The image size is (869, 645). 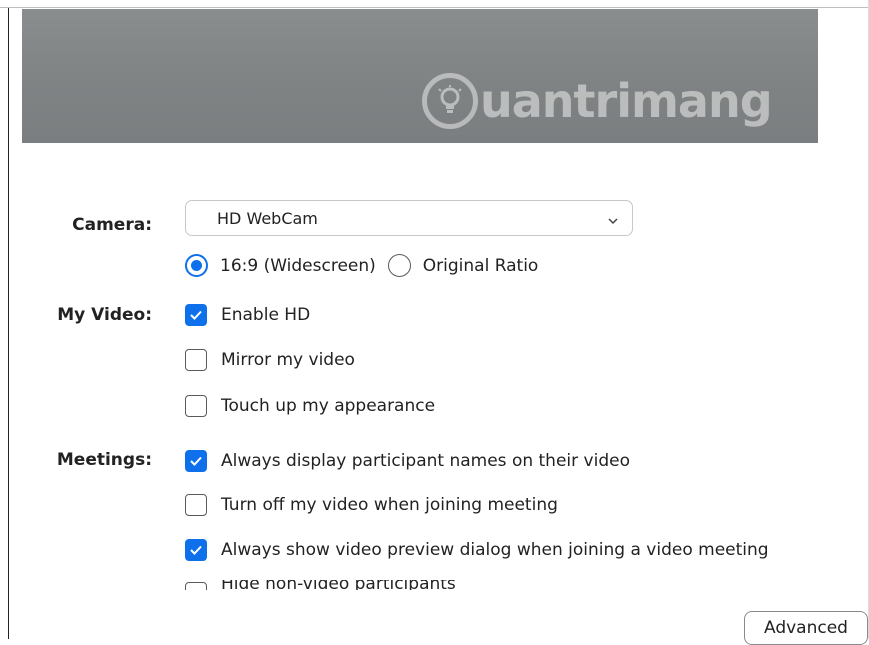 What do you see at coordinates (8, 323) in the screenshot?
I see `window-left-border` at bounding box center [8, 323].